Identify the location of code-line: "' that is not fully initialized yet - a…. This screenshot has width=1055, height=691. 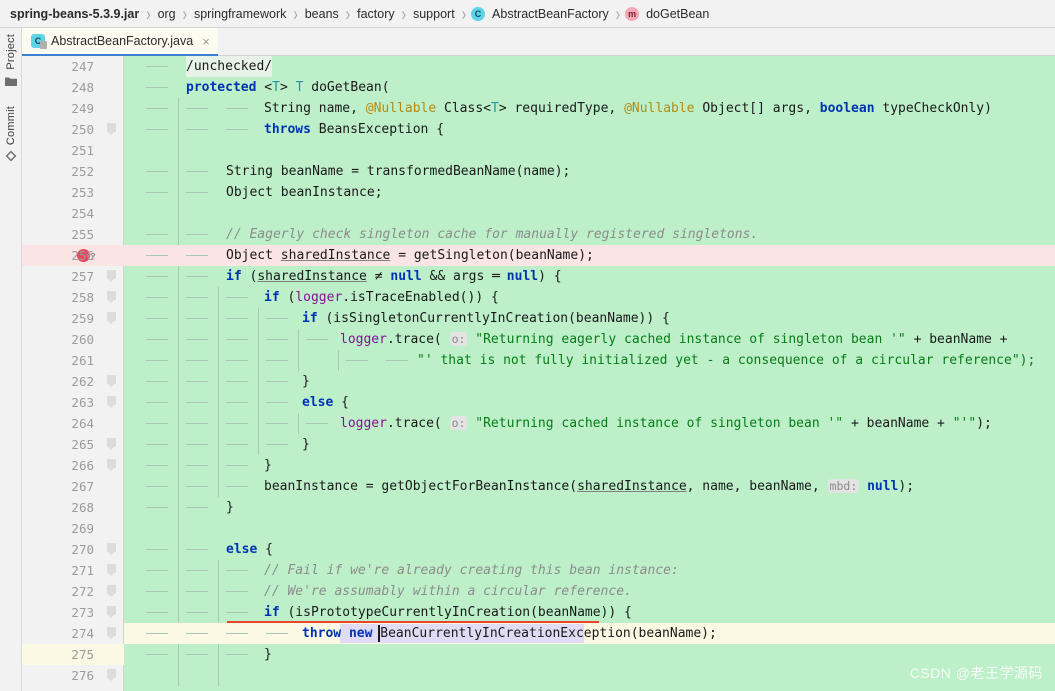
(589, 360).